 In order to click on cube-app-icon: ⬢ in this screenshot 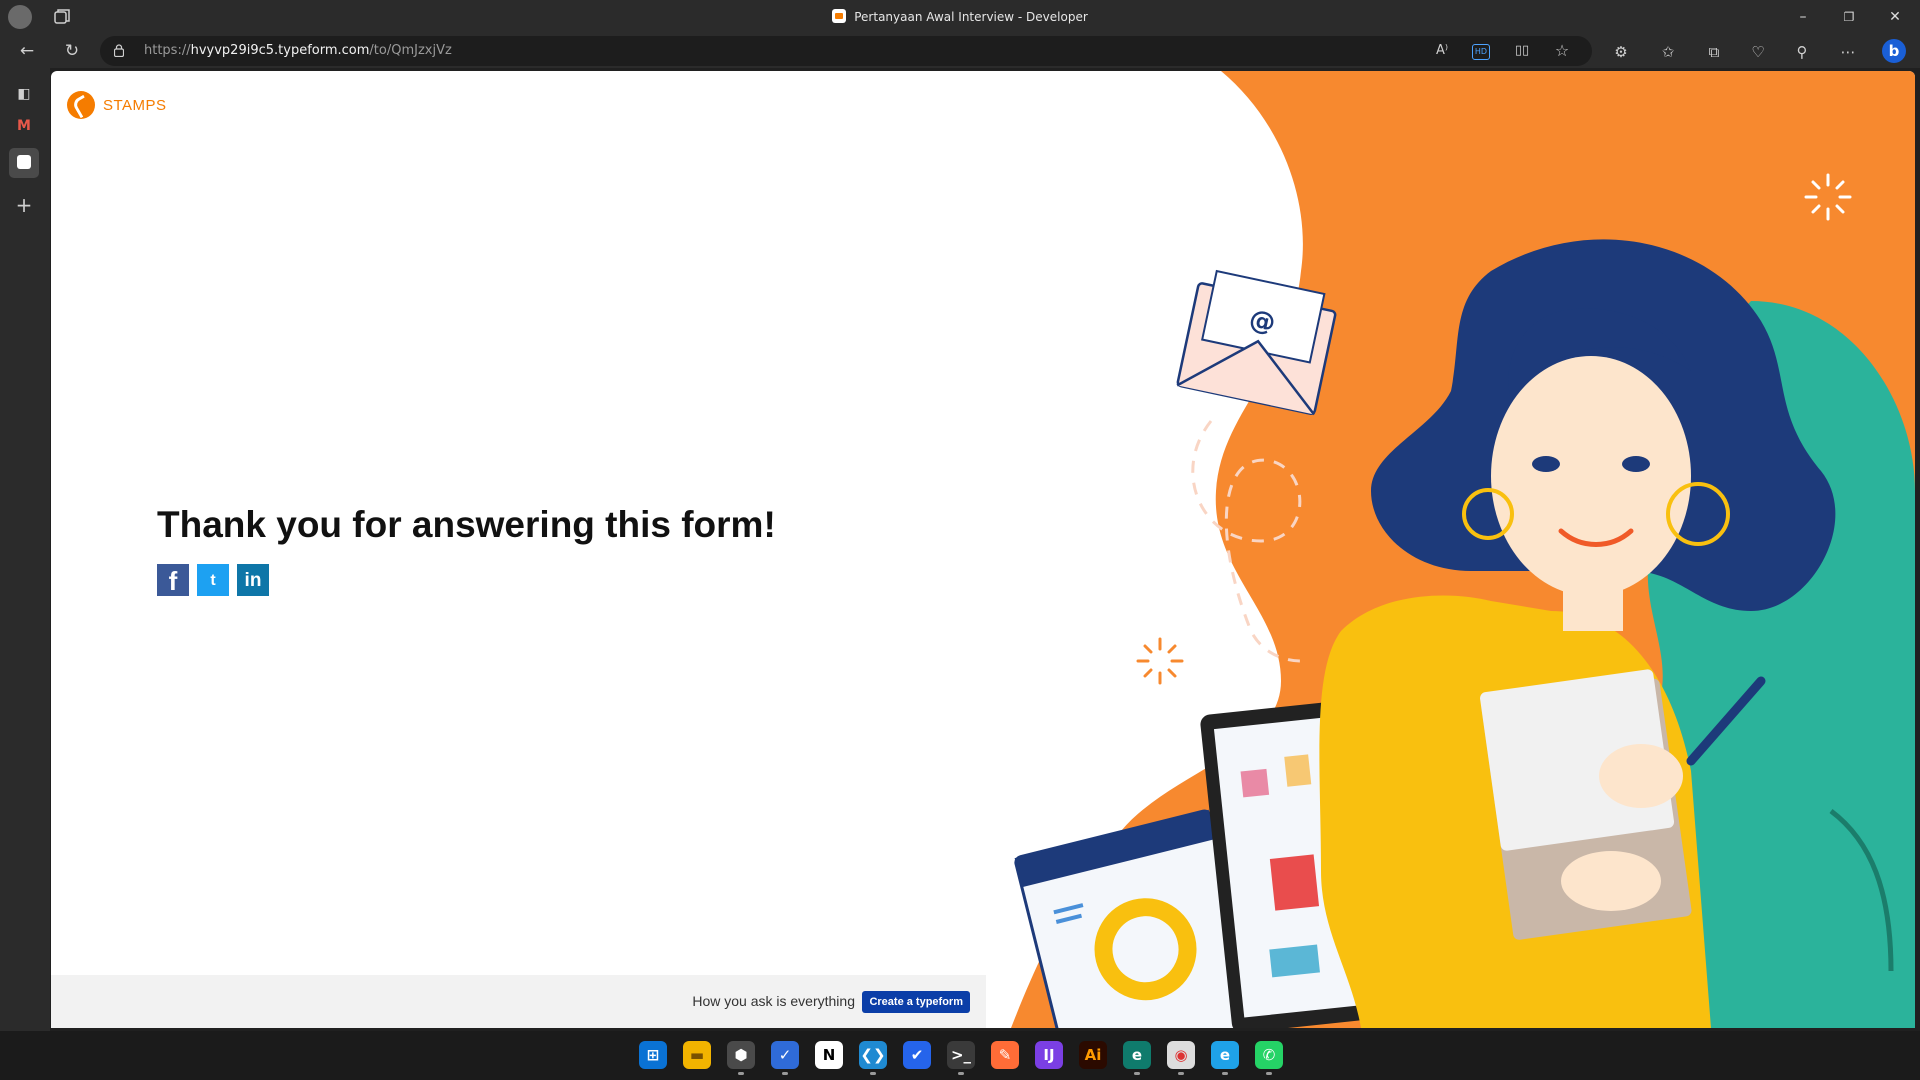, I will do `click(741, 1058)`.